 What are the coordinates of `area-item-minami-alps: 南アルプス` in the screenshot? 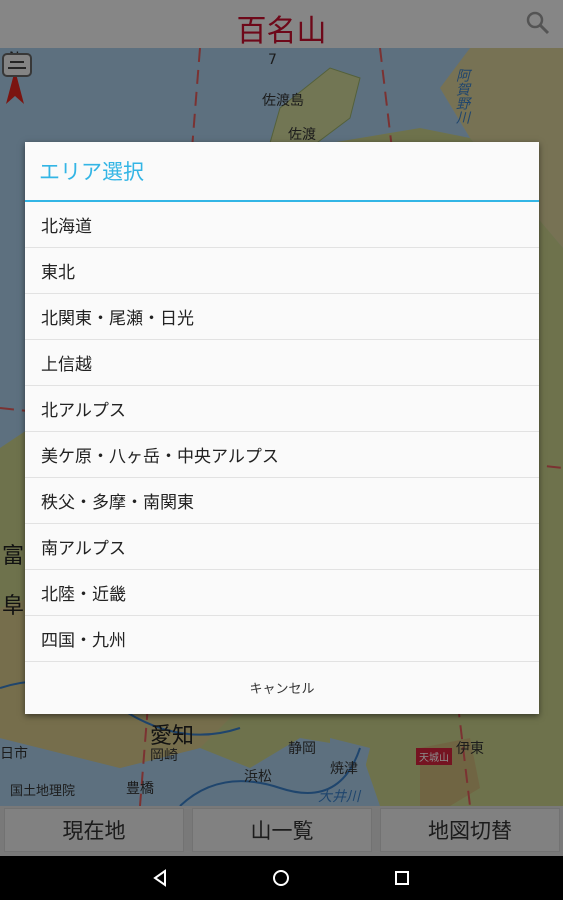 It's located at (282, 547).